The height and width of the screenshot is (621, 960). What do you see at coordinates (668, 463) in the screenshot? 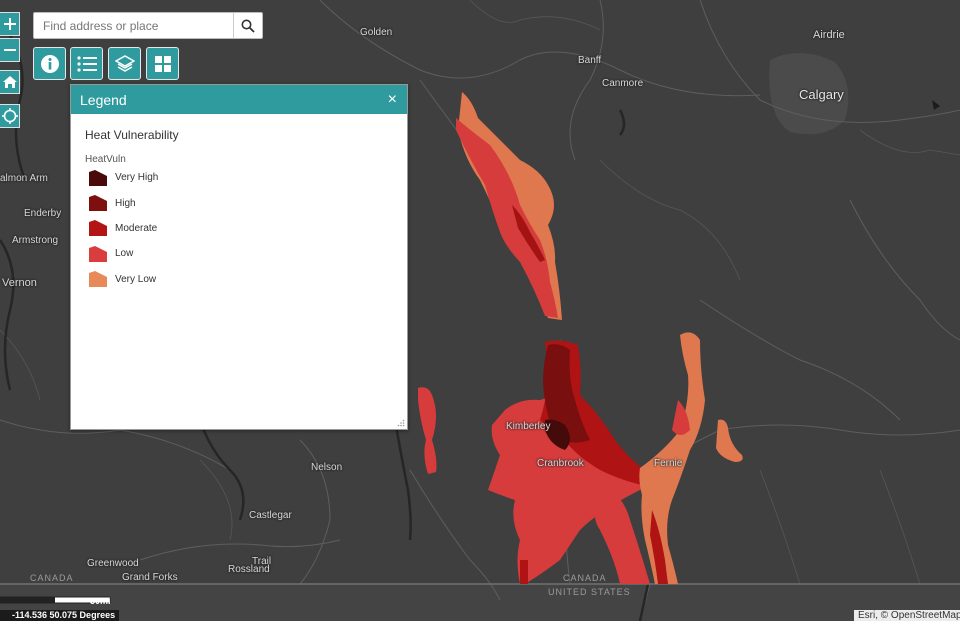
I see `place-label-fernie: Fernie` at bounding box center [668, 463].